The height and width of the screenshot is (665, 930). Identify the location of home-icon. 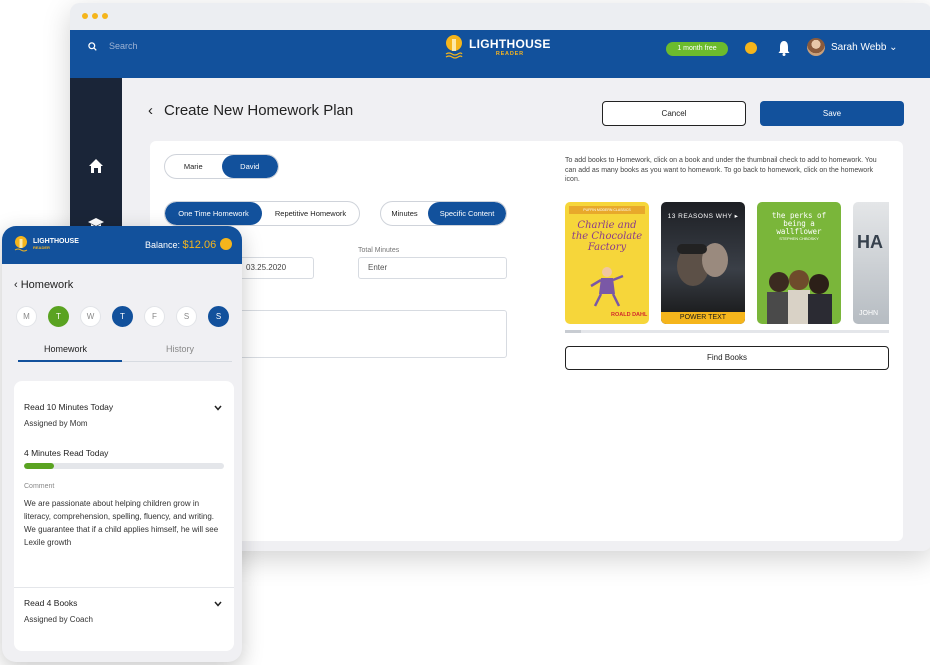
(96, 166).